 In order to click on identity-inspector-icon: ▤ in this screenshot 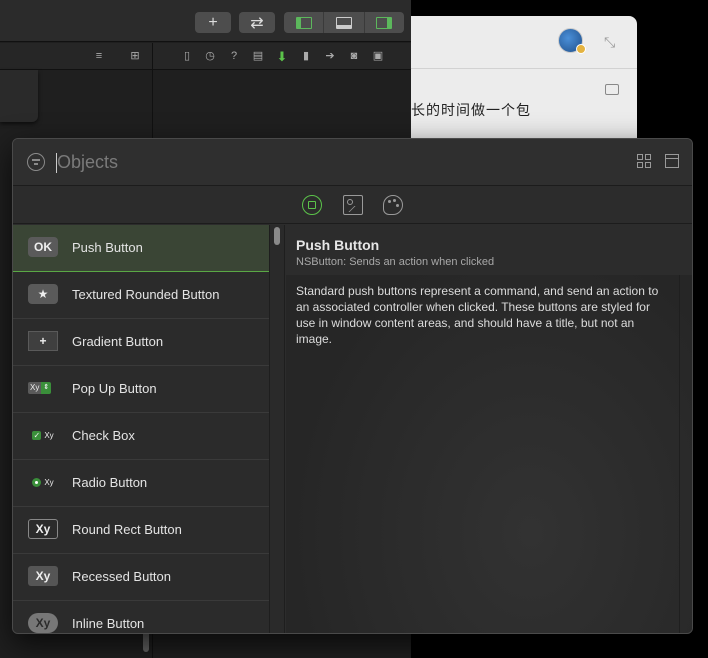, I will do `click(258, 56)`.